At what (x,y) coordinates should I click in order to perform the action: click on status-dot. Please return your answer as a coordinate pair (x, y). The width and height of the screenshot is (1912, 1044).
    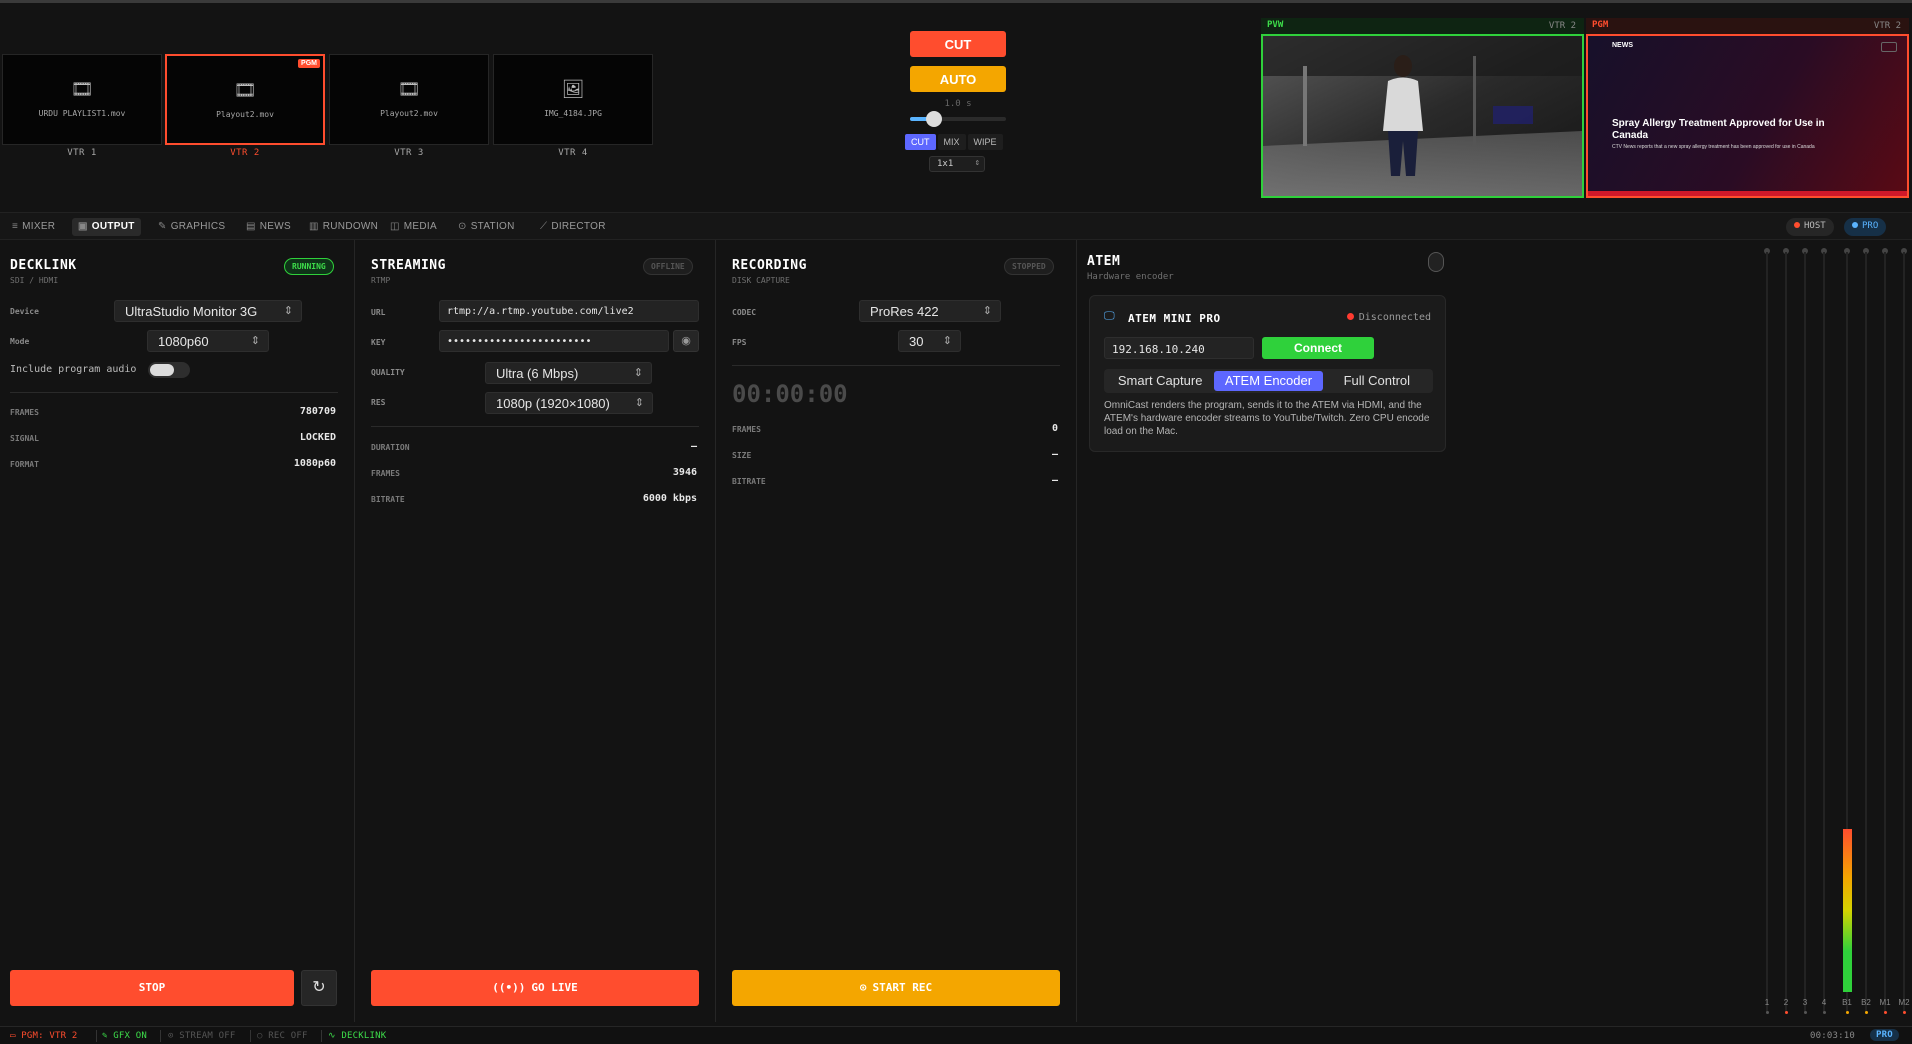
    Looking at the image, I should click on (1350, 316).